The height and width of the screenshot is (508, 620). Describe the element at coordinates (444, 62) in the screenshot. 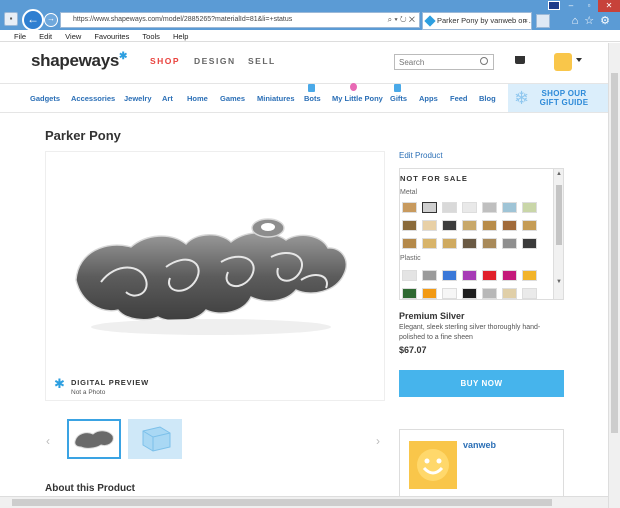

I see `search-input` at that location.